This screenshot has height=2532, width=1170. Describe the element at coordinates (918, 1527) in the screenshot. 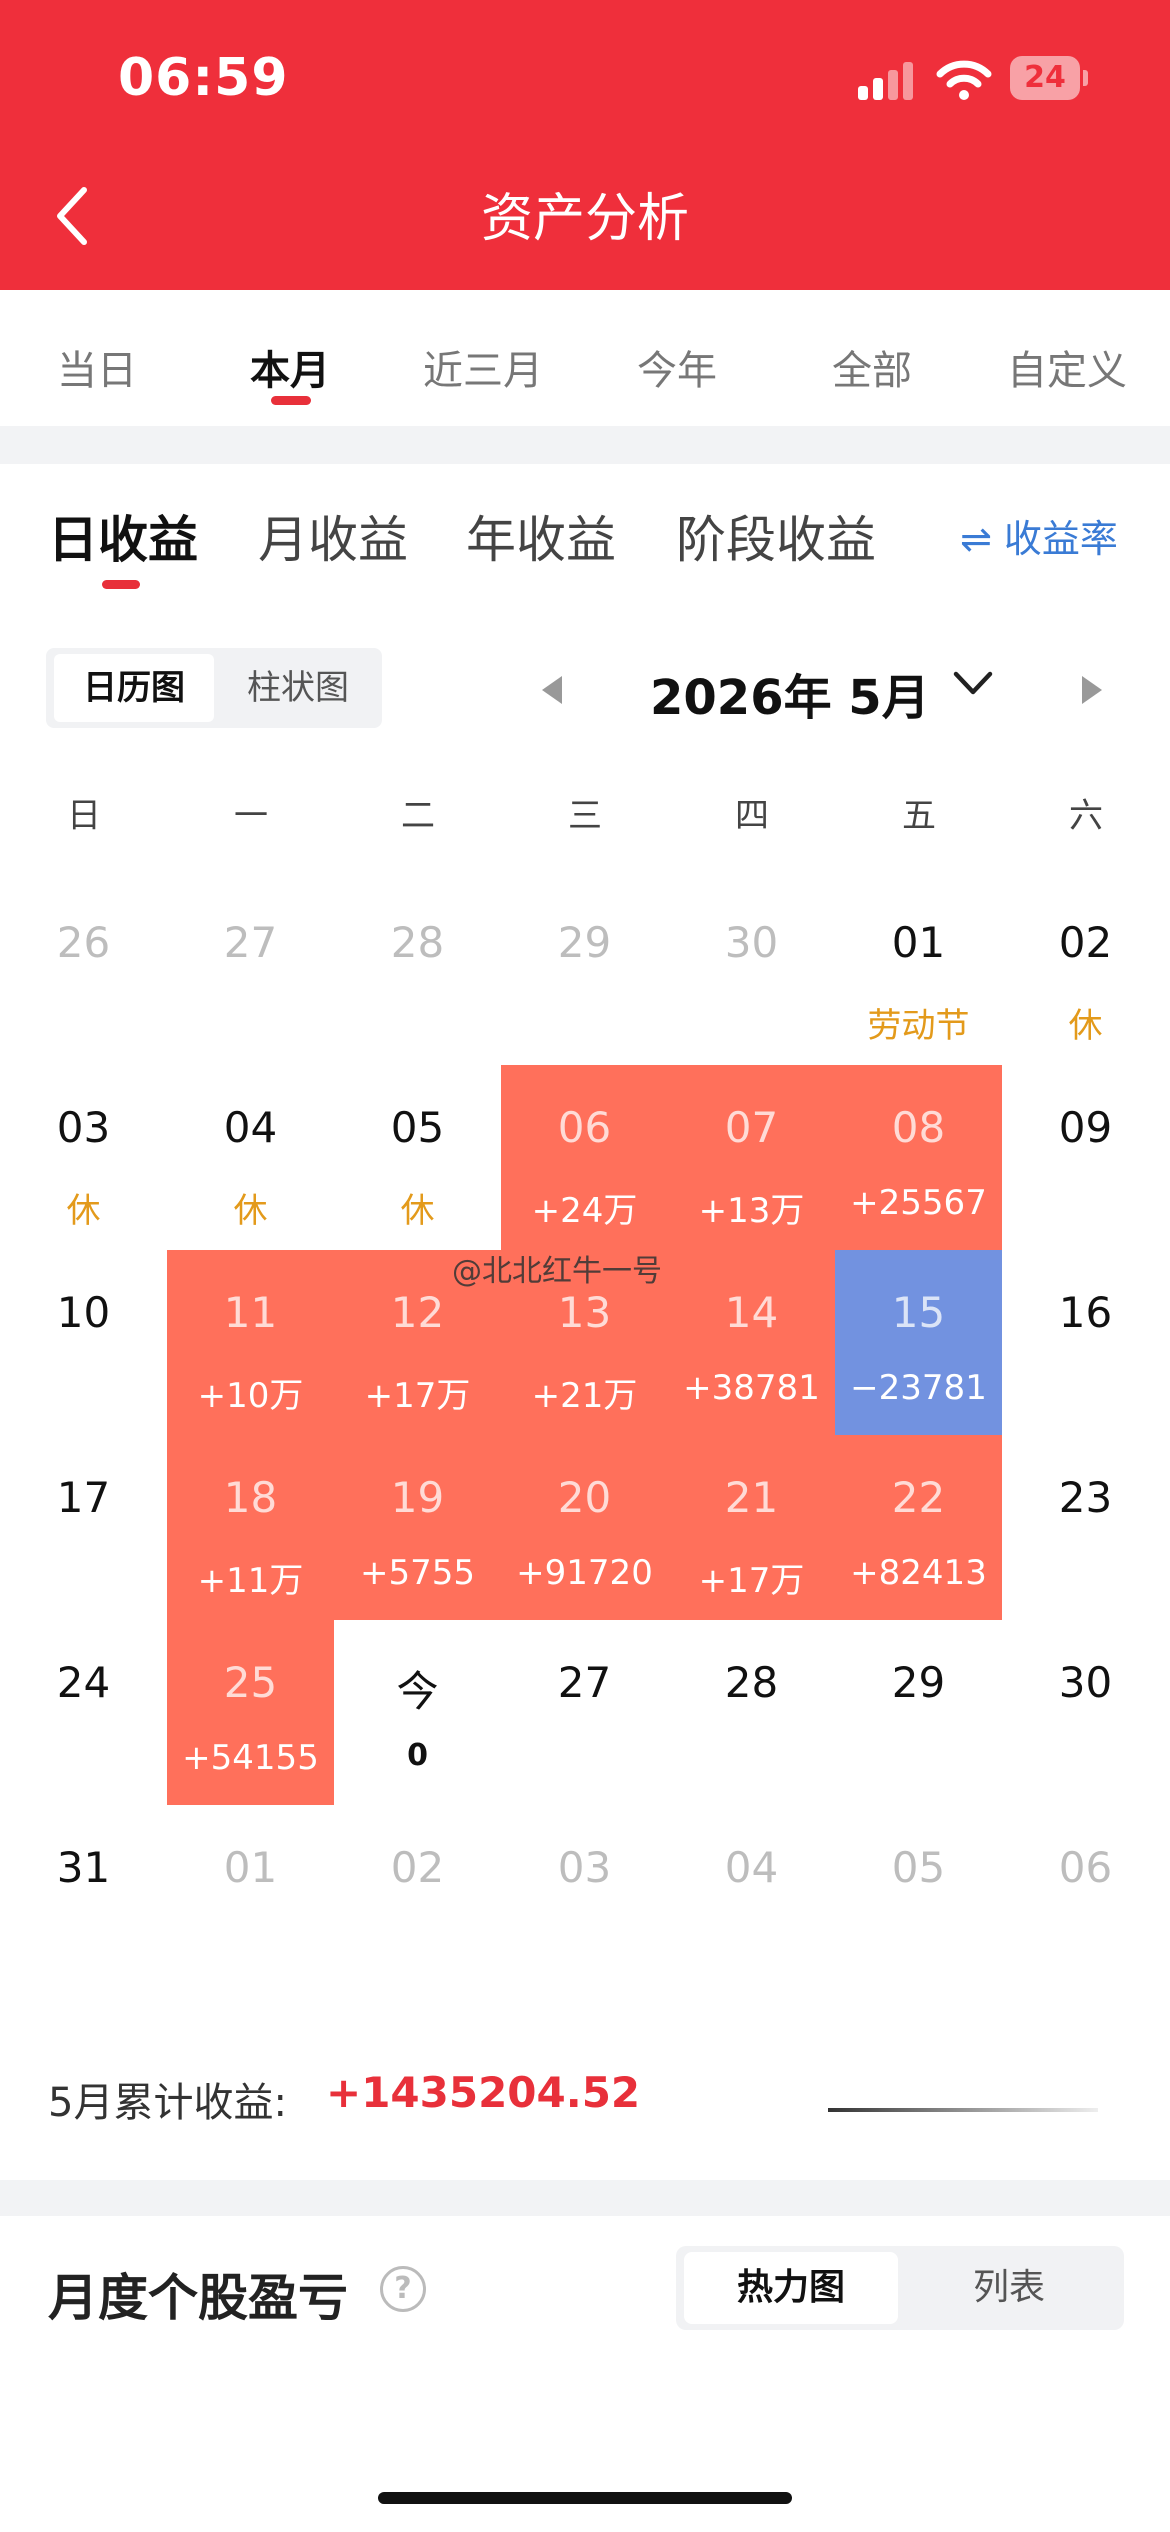

I see `calendar-day: 22 +82413` at that location.